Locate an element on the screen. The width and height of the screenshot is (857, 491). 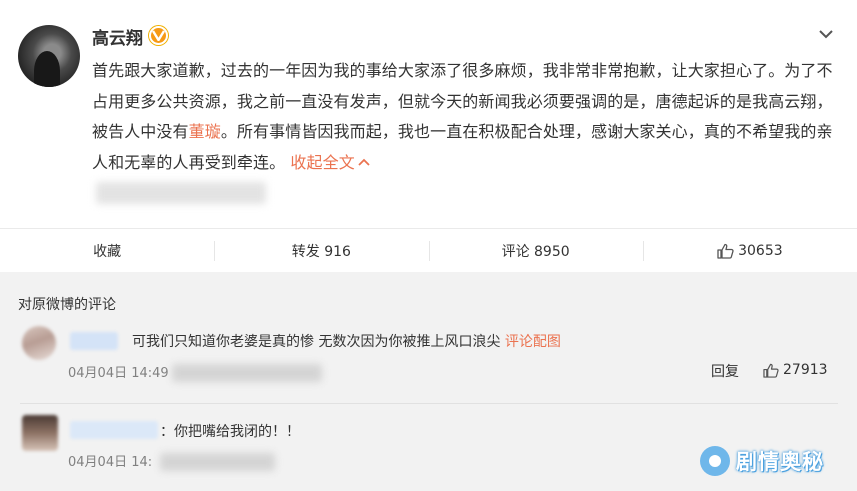
chevron-down-icon is located at coordinates (826, 34).